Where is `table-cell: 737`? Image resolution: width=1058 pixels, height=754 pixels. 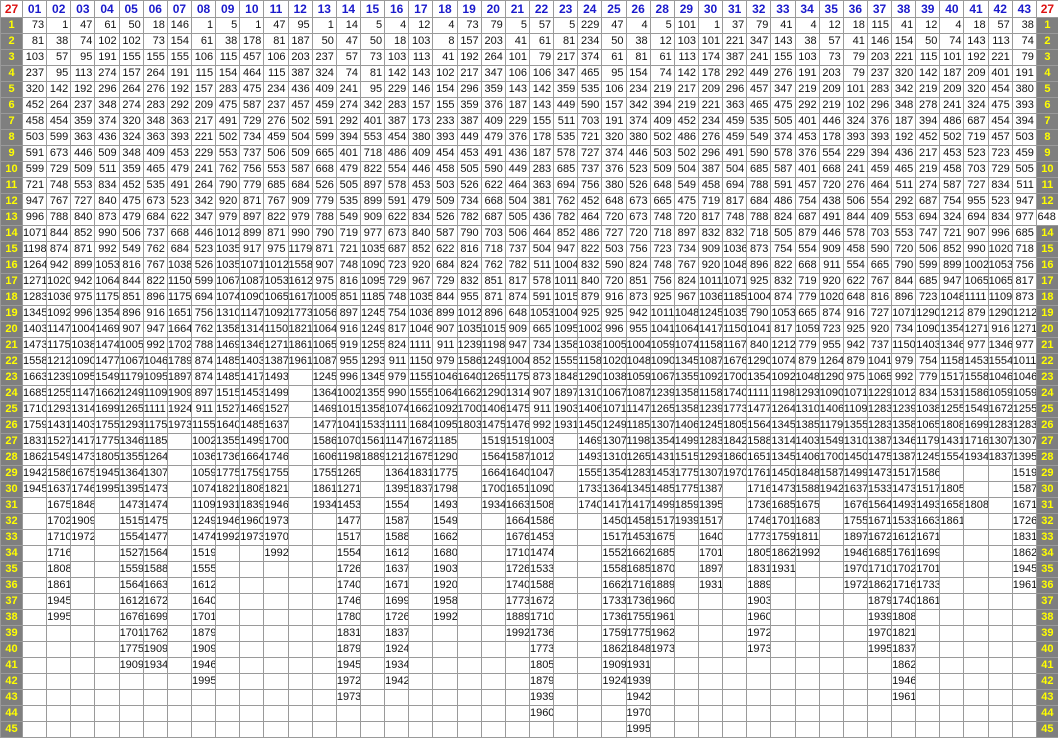
table-cell: 737 is located at coordinates (879, 345).